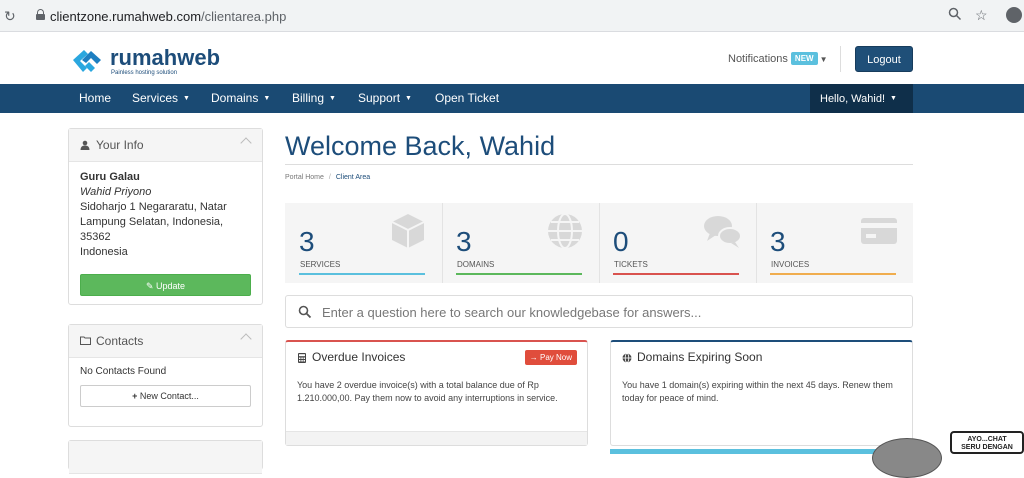 This screenshot has height=478, width=1024. I want to click on breadcrumb: Portal Home / Client Area, so click(328, 177).